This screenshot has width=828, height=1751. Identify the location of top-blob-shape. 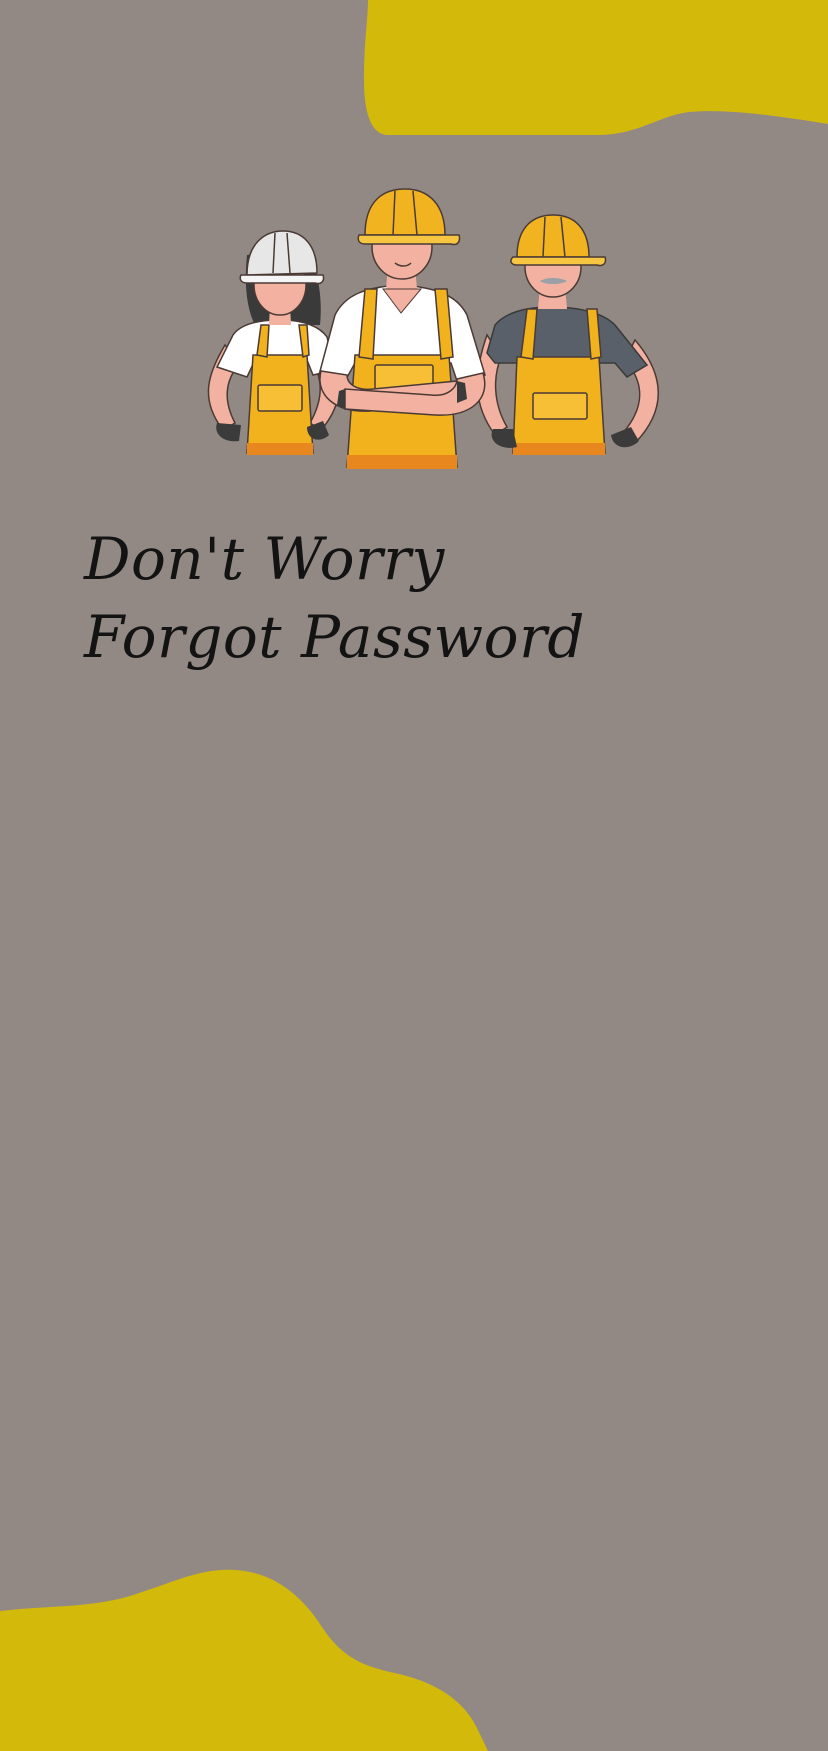
(596, 67).